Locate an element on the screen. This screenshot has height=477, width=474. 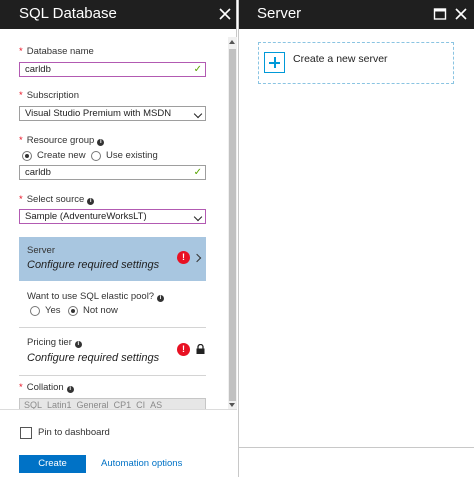
scroll-down-icon is located at coordinates (232, 405).